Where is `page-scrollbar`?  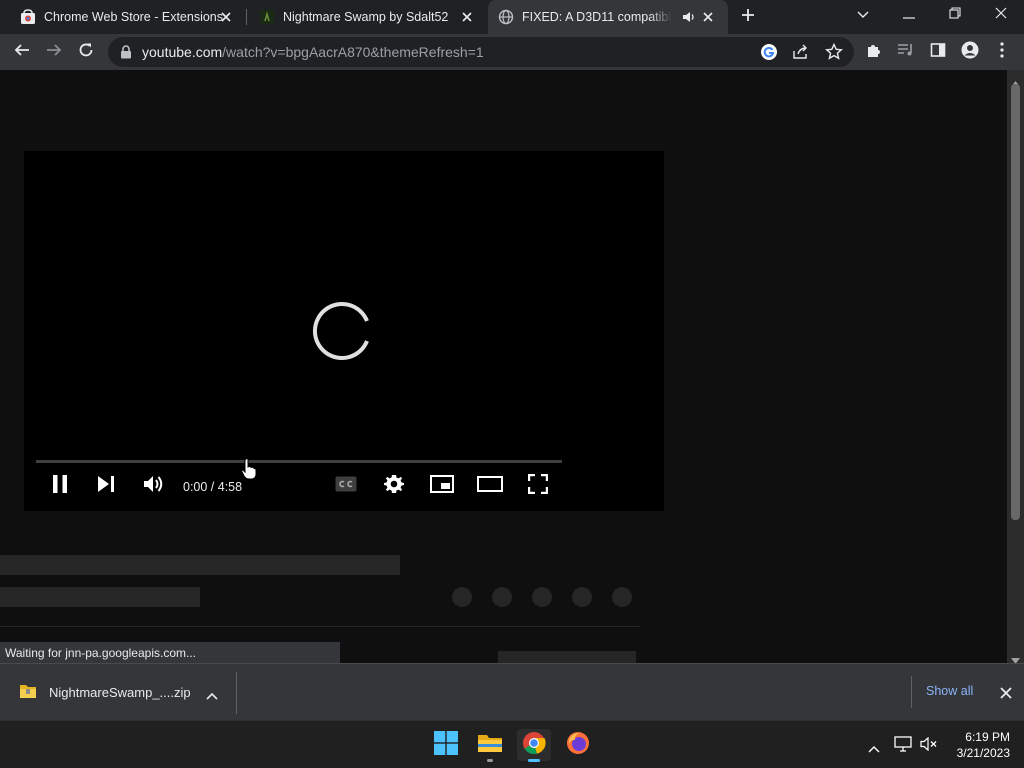 page-scrollbar is located at coordinates (1015, 367).